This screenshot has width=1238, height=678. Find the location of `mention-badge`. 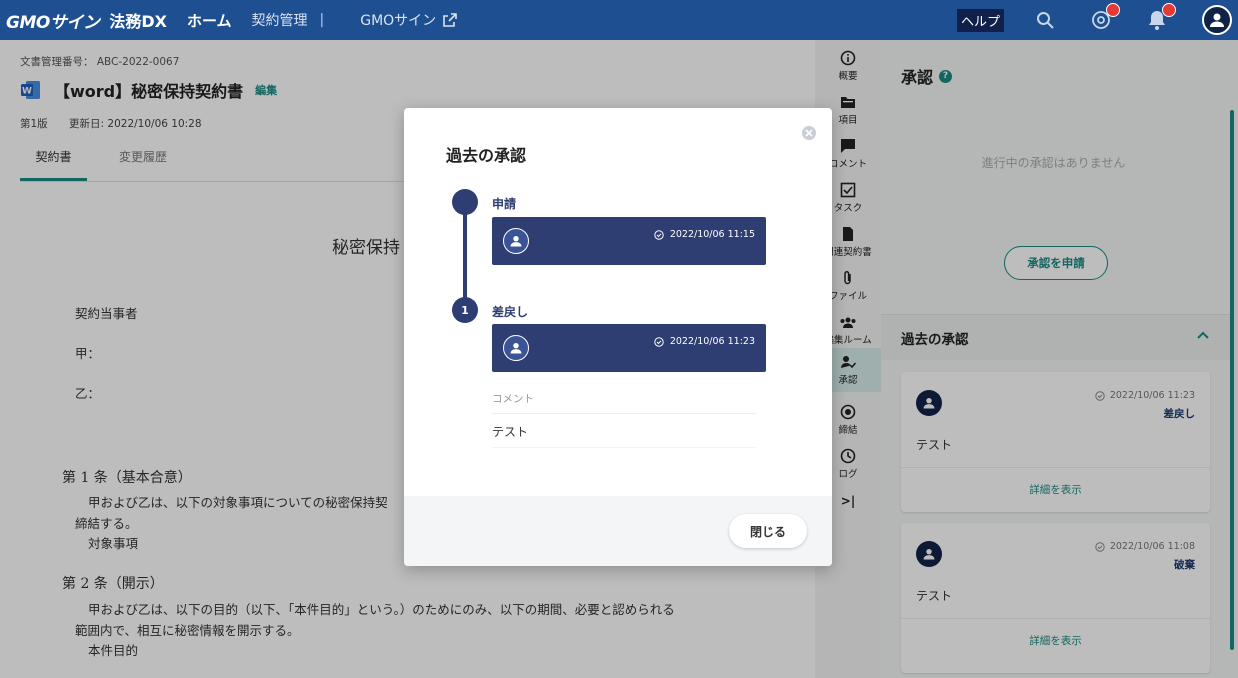

mention-badge is located at coordinates (1113, 10).